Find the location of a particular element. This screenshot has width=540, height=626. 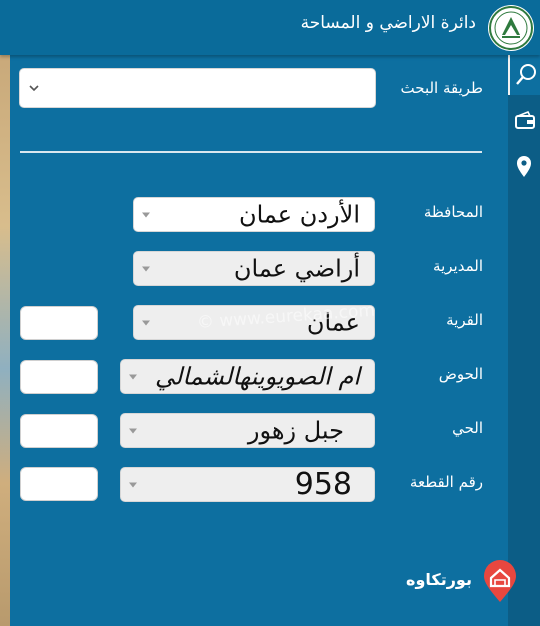

dls-logo-icon is located at coordinates (511, 28).